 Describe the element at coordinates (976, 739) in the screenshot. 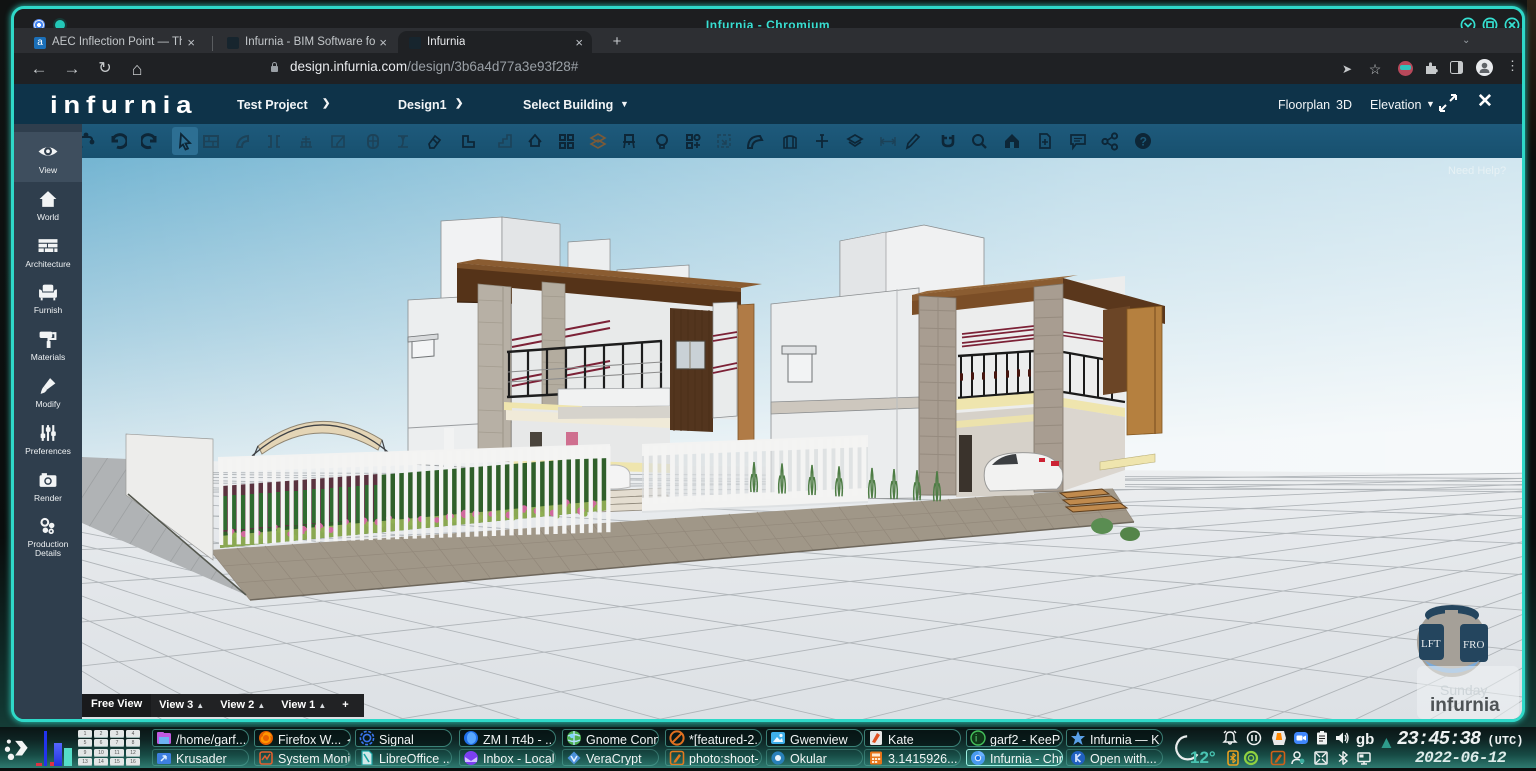

I see `svg-text: i` at that location.